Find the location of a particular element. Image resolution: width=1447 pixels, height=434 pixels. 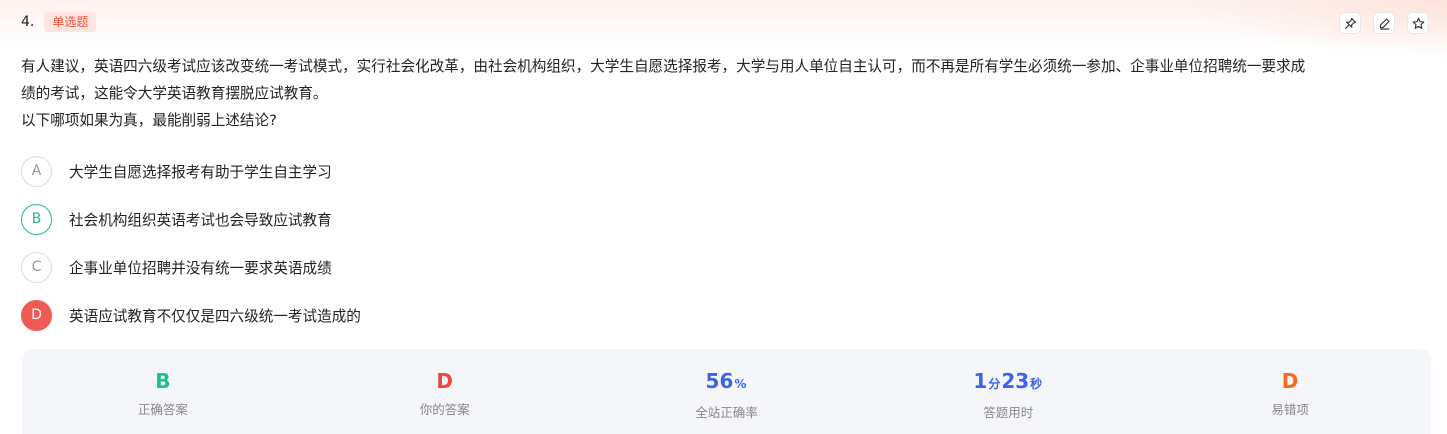

accuracy-value: 56% is located at coordinates (727, 382).